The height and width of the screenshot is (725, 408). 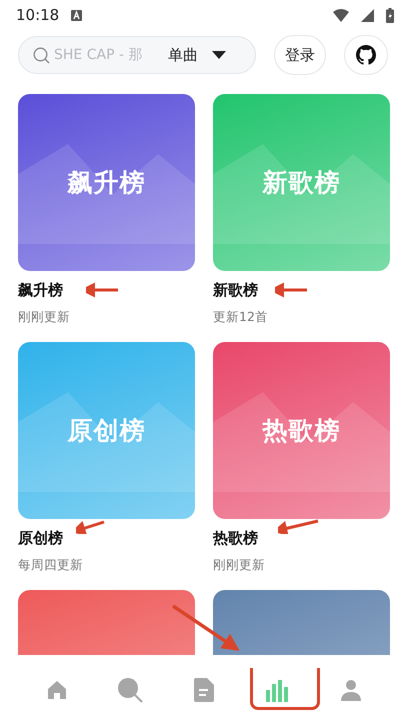 What do you see at coordinates (300, 55) in the screenshot?
I see `login-button: 登录` at bounding box center [300, 55].